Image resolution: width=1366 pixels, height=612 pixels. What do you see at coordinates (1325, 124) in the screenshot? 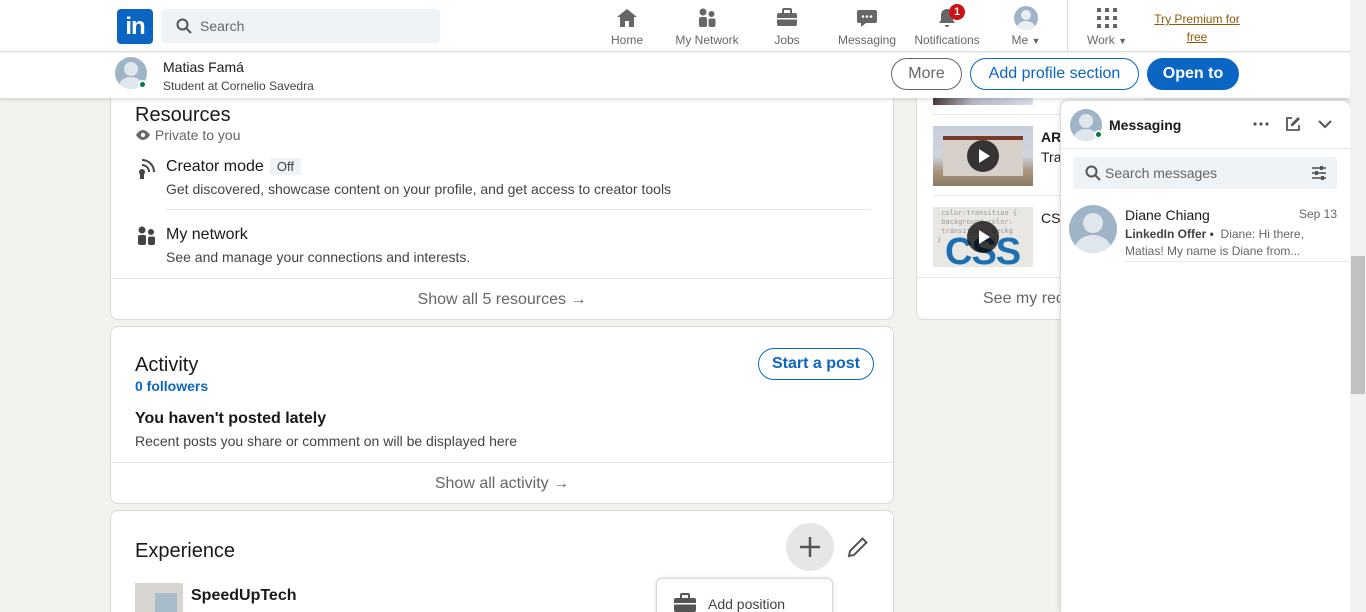
I see `chevron-down-icon` at bounding box center [1325, 124].